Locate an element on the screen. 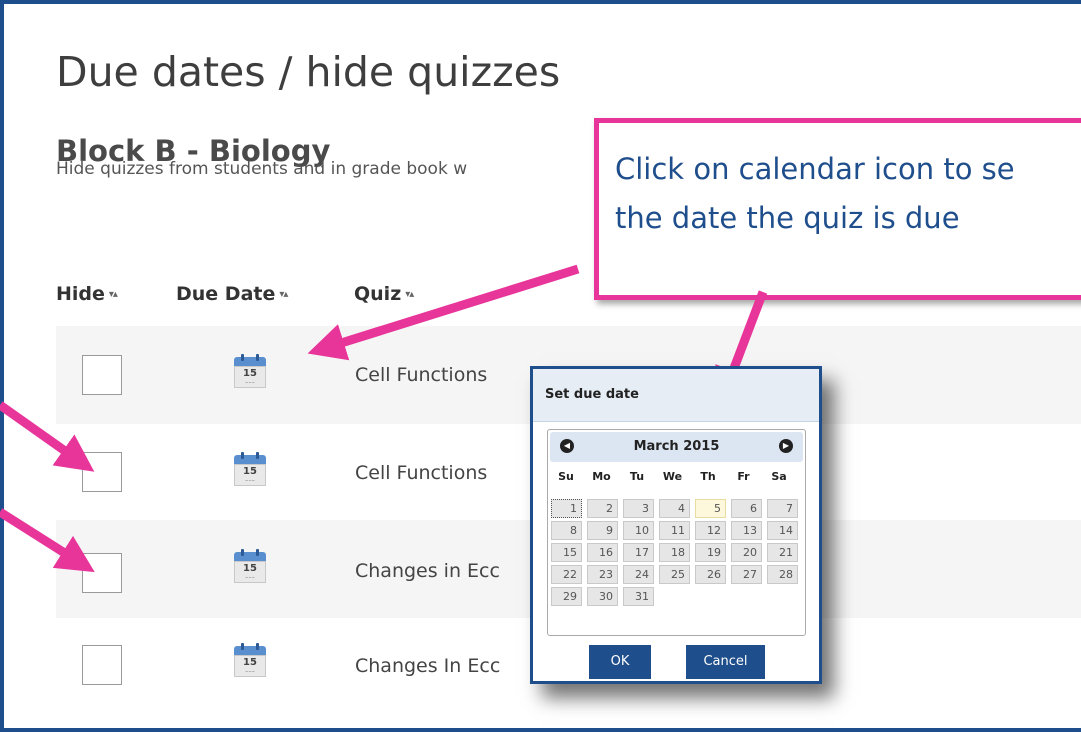 The image size is (1081, 732). calendar-day-cell: 13 is located at coordinates (746, 530).